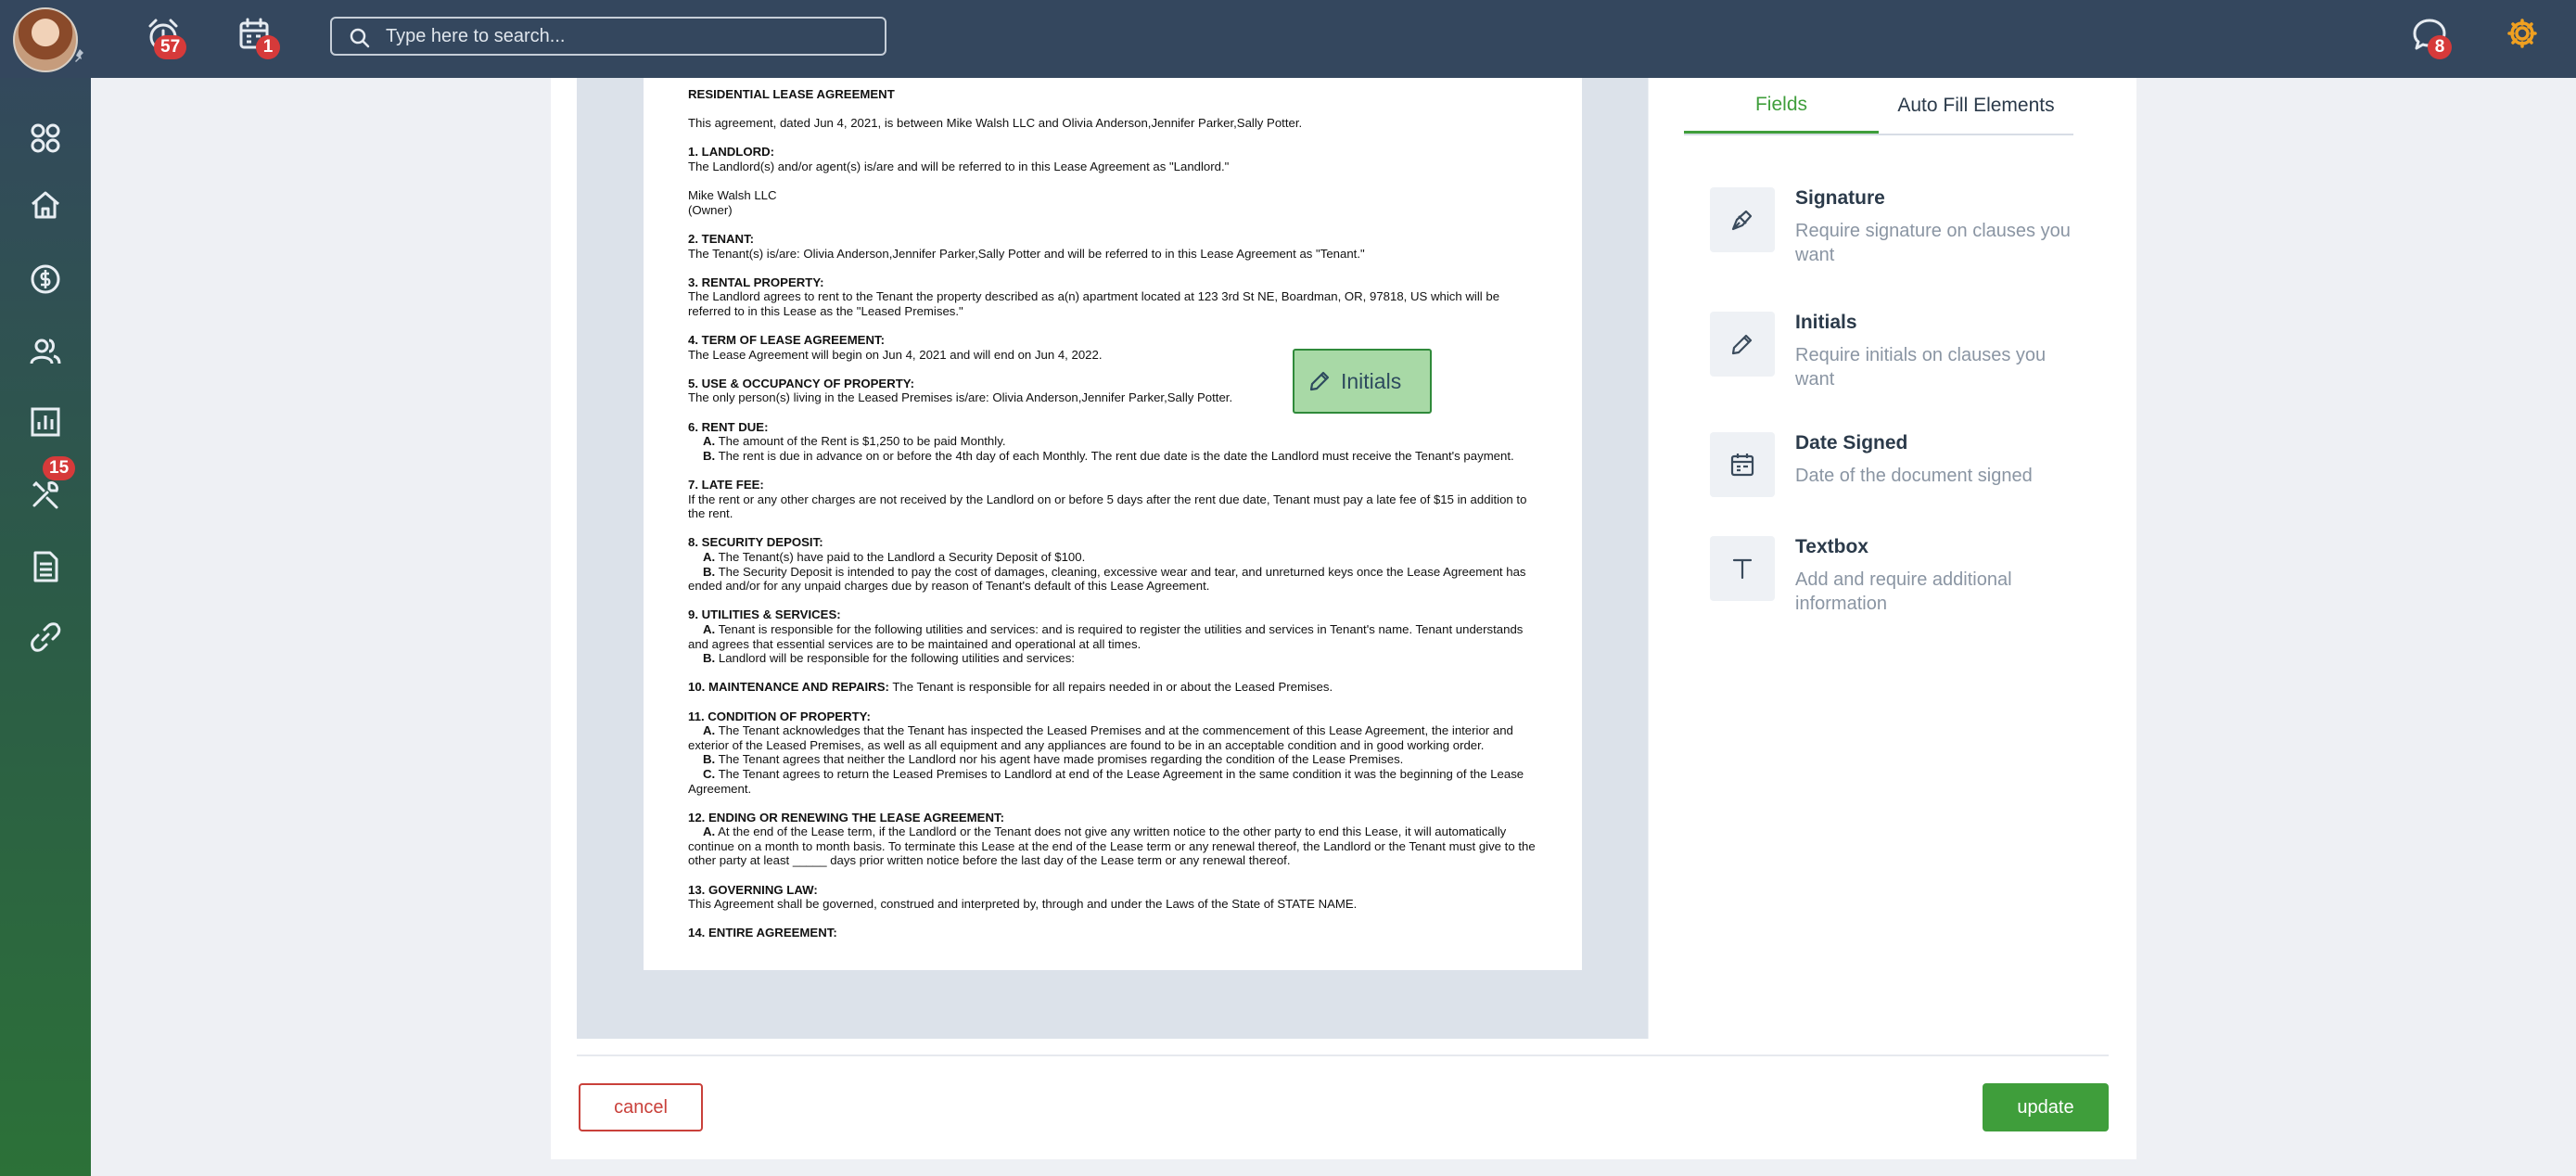 The height and width of the screenshot is (1176, 2576). Describe the element at coordinates (45, 494) in the screenshot. I see `tools-icon` at that location.